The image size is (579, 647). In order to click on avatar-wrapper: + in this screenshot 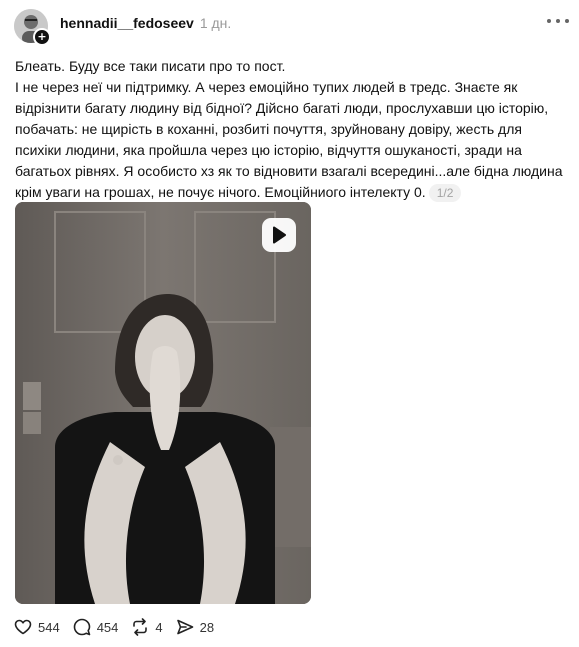, I will do `click(32, 27)`.